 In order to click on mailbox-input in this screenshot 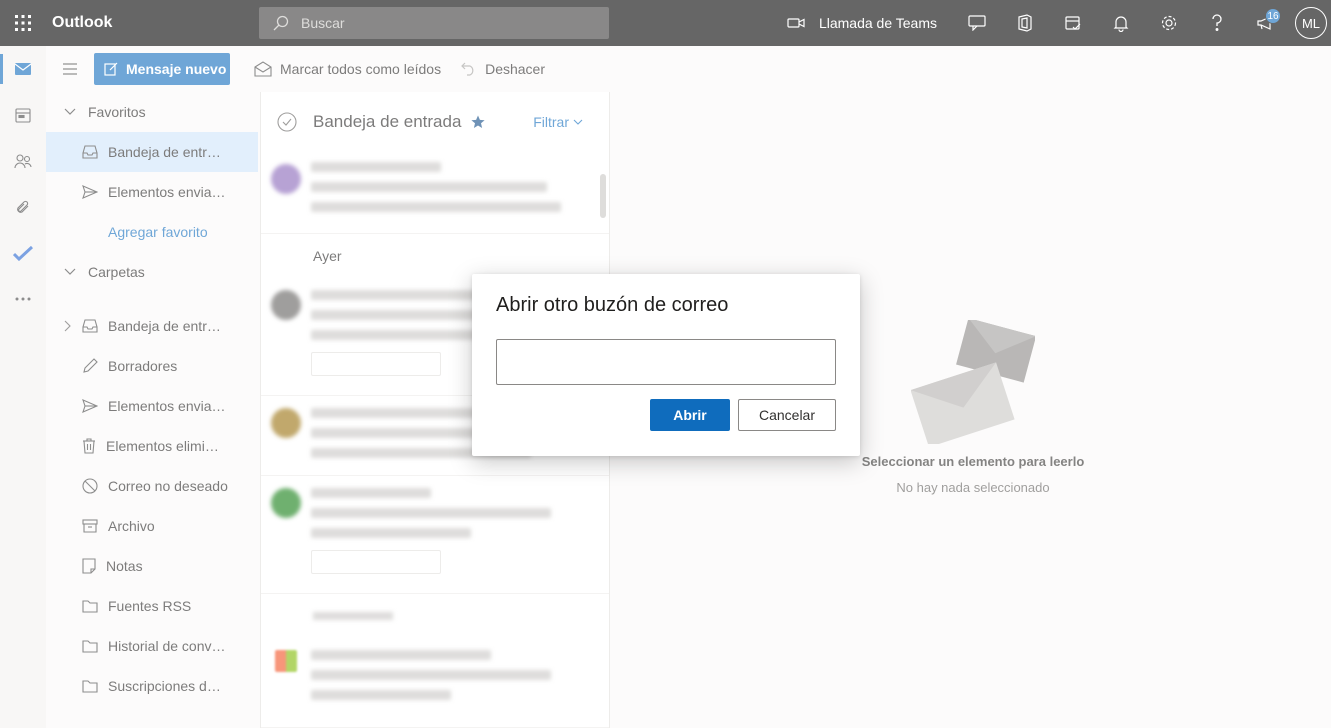, I will do `click(666, 362)`.